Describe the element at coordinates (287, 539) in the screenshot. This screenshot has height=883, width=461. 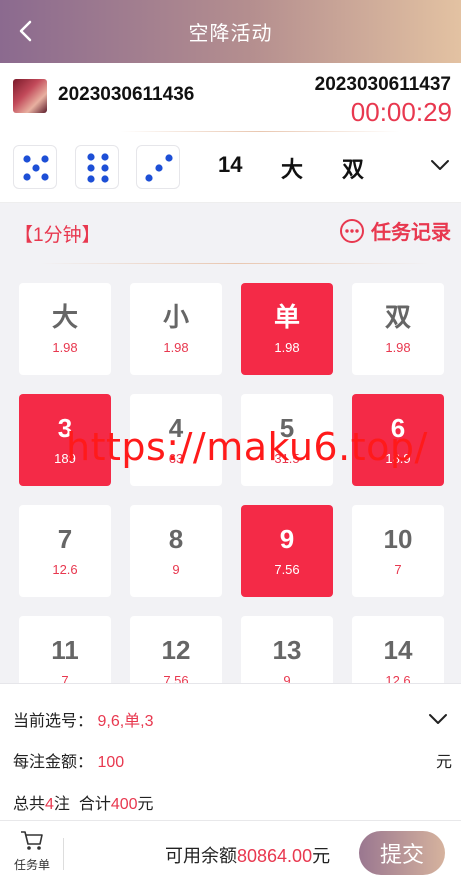
I see `option-label: 9` at that location.